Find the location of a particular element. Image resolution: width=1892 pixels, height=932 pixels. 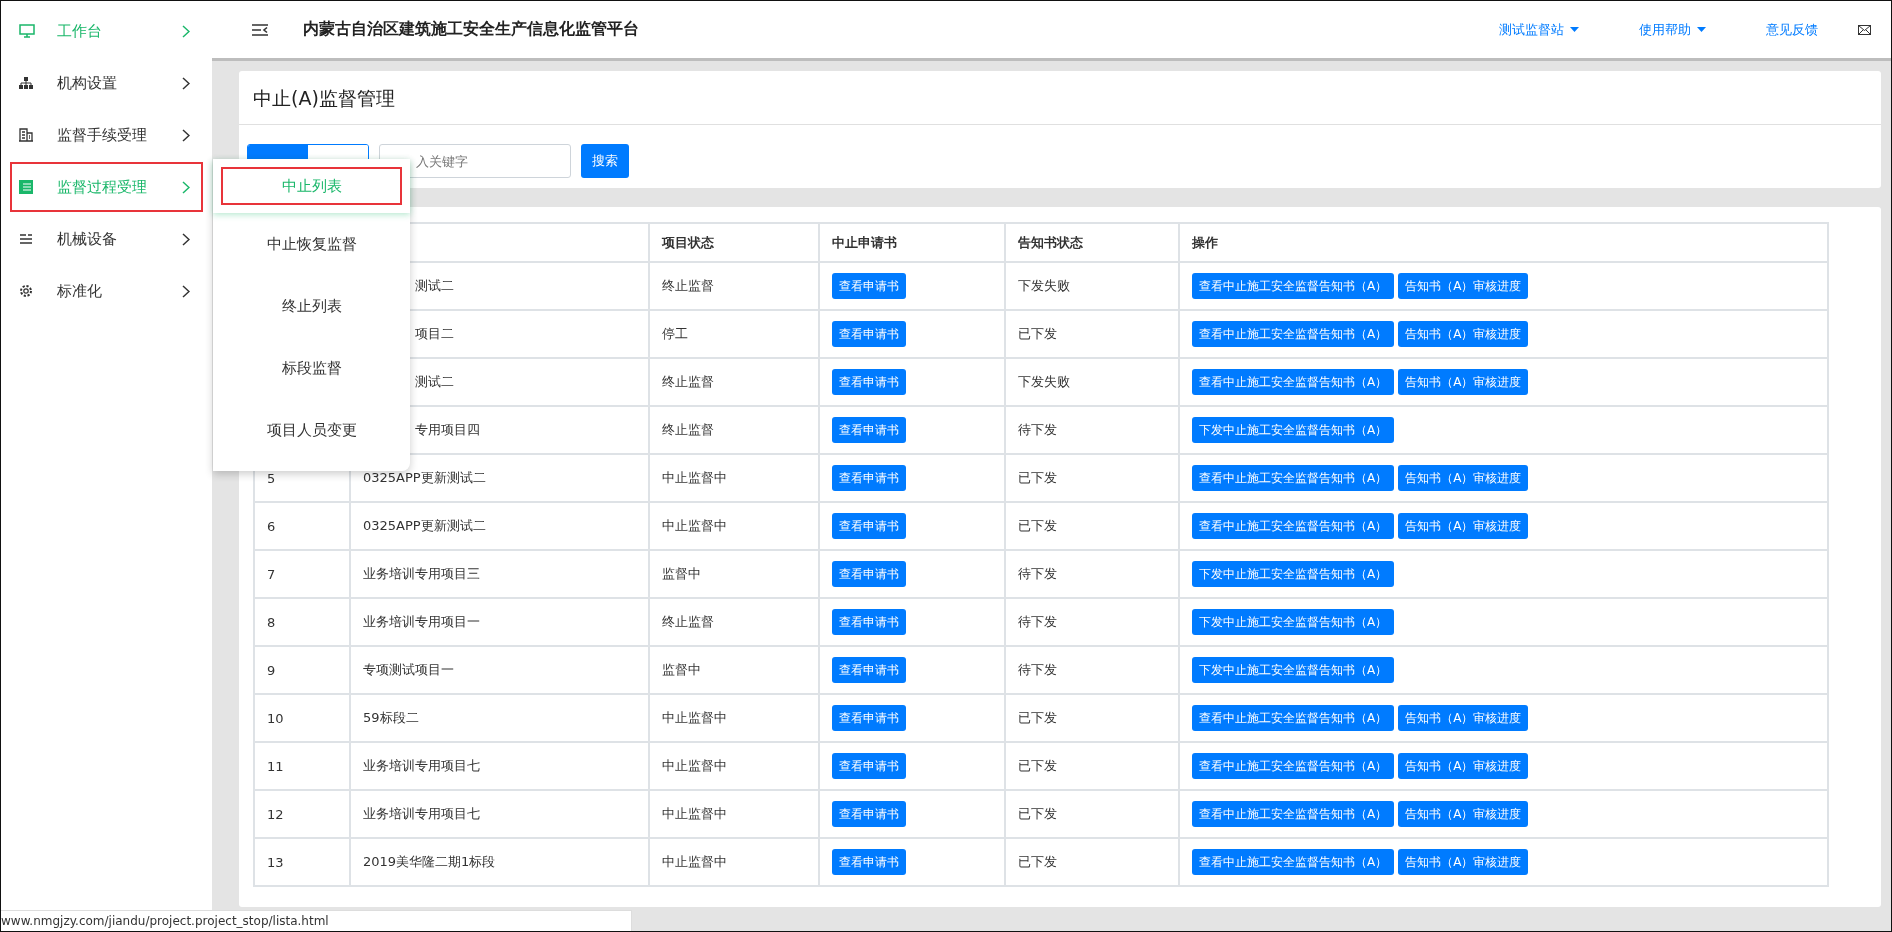

sidebar-item: 机构设置 is located at coordinates (106, 83).